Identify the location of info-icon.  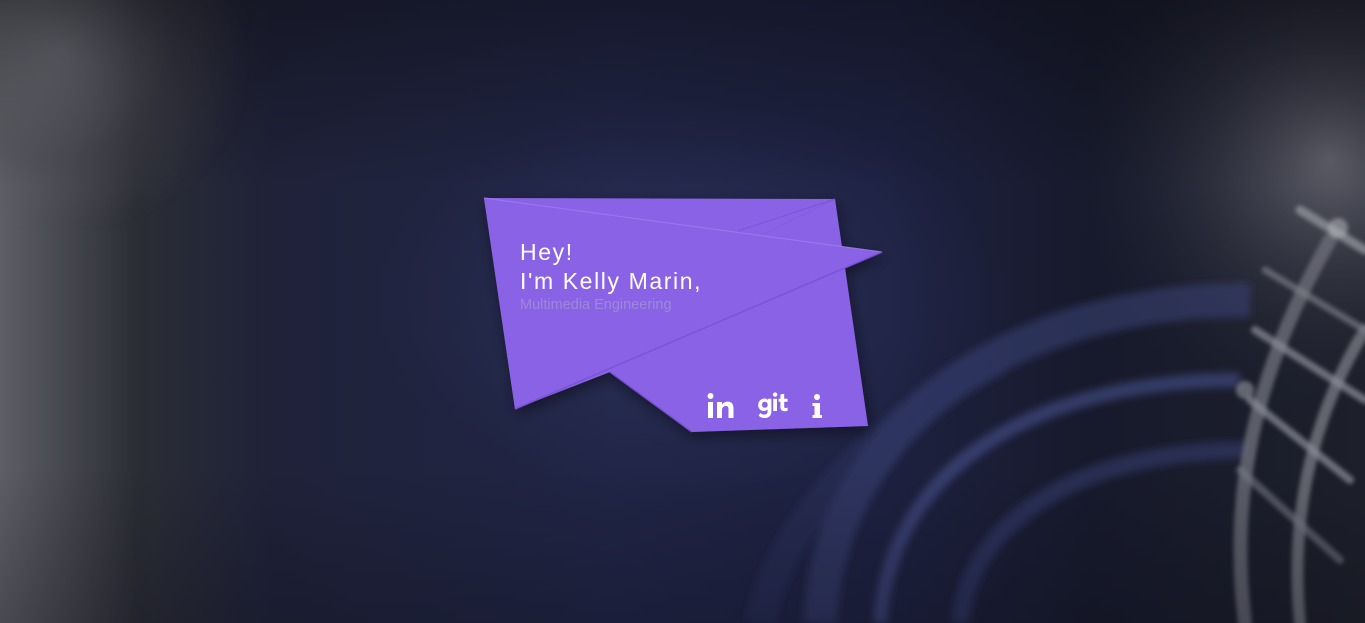
(817, 406).